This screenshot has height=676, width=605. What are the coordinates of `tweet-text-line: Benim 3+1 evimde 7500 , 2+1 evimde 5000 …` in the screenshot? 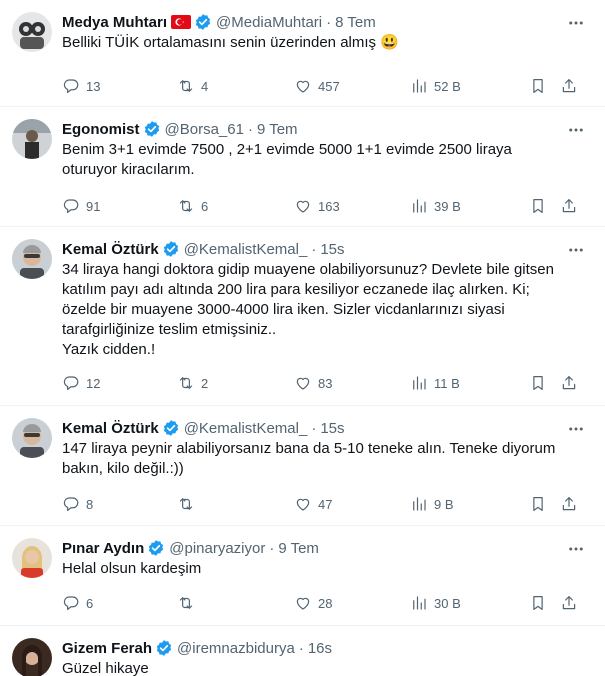 It's located at (287, 149).